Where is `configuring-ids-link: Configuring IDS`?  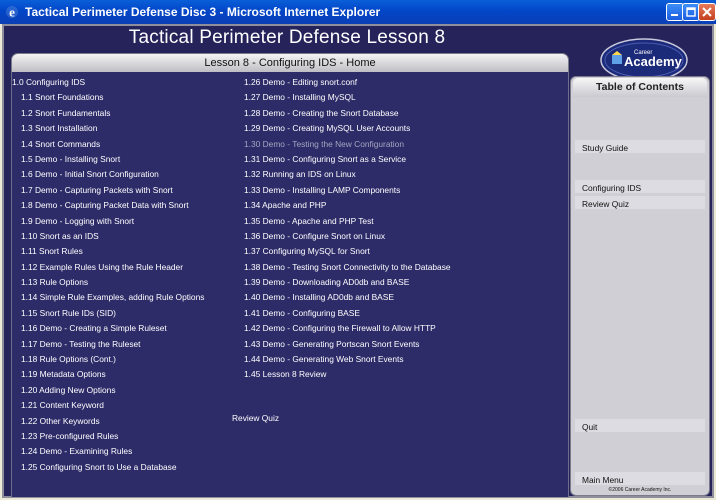 configuring-ids-link: Configuring IDS is located at coordinates (611, 188).